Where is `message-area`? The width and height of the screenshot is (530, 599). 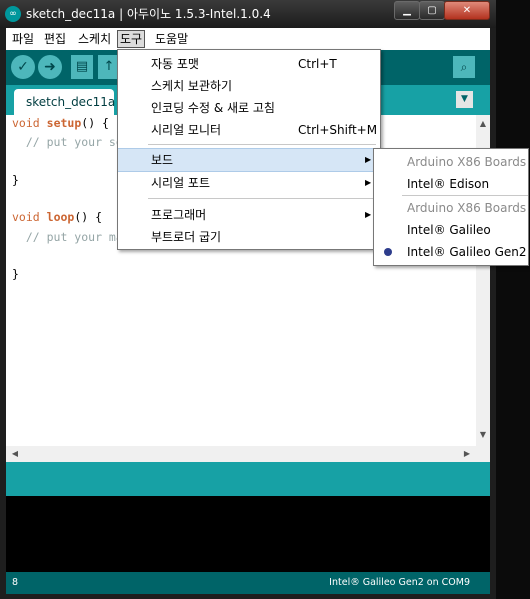 message-area is located at coordinates (248, 479).